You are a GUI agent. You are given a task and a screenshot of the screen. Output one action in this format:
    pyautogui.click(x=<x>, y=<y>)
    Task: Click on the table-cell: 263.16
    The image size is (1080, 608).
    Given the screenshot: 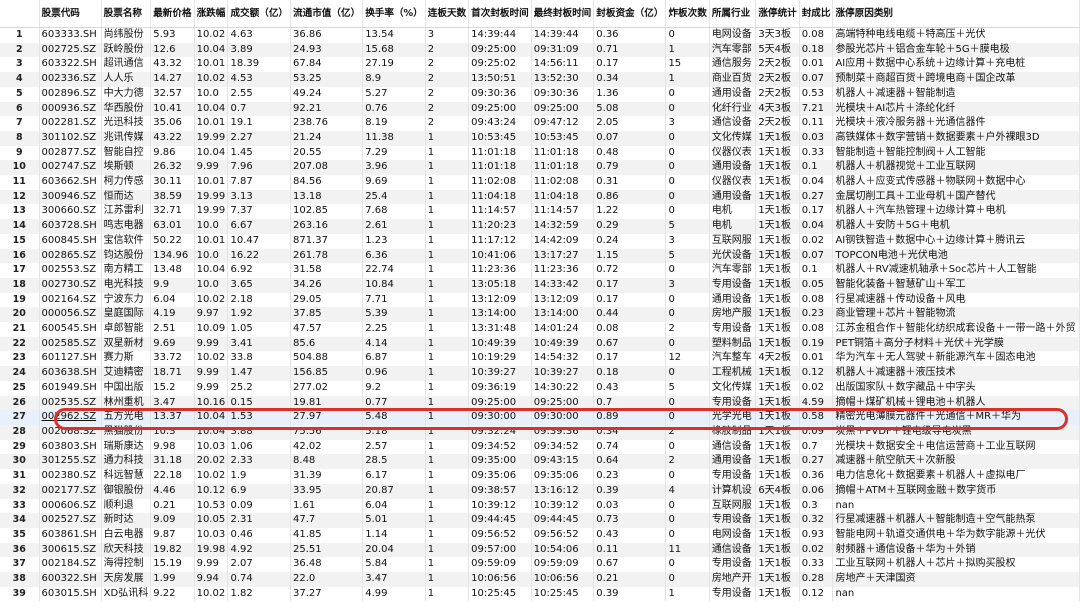 What is the action you would take?
    pyautogui.click(x=327, y=226)
    